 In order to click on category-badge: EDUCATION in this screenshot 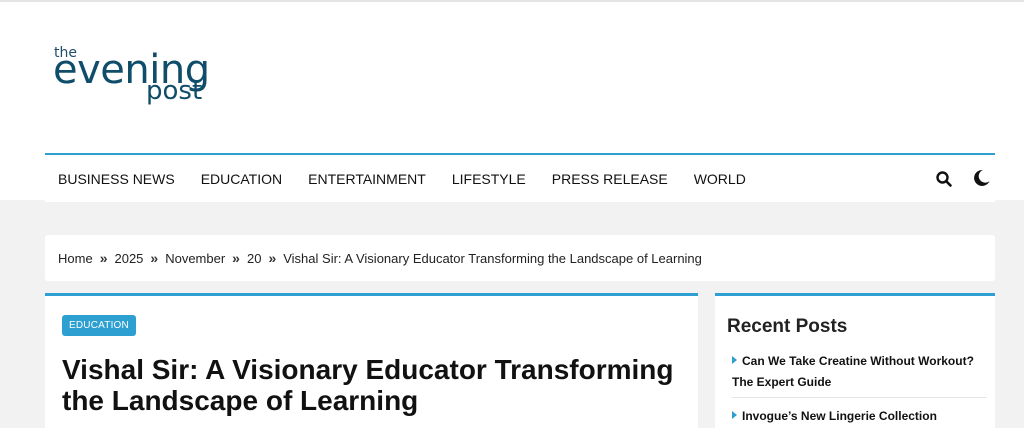, I will do `click(99, 325)`.